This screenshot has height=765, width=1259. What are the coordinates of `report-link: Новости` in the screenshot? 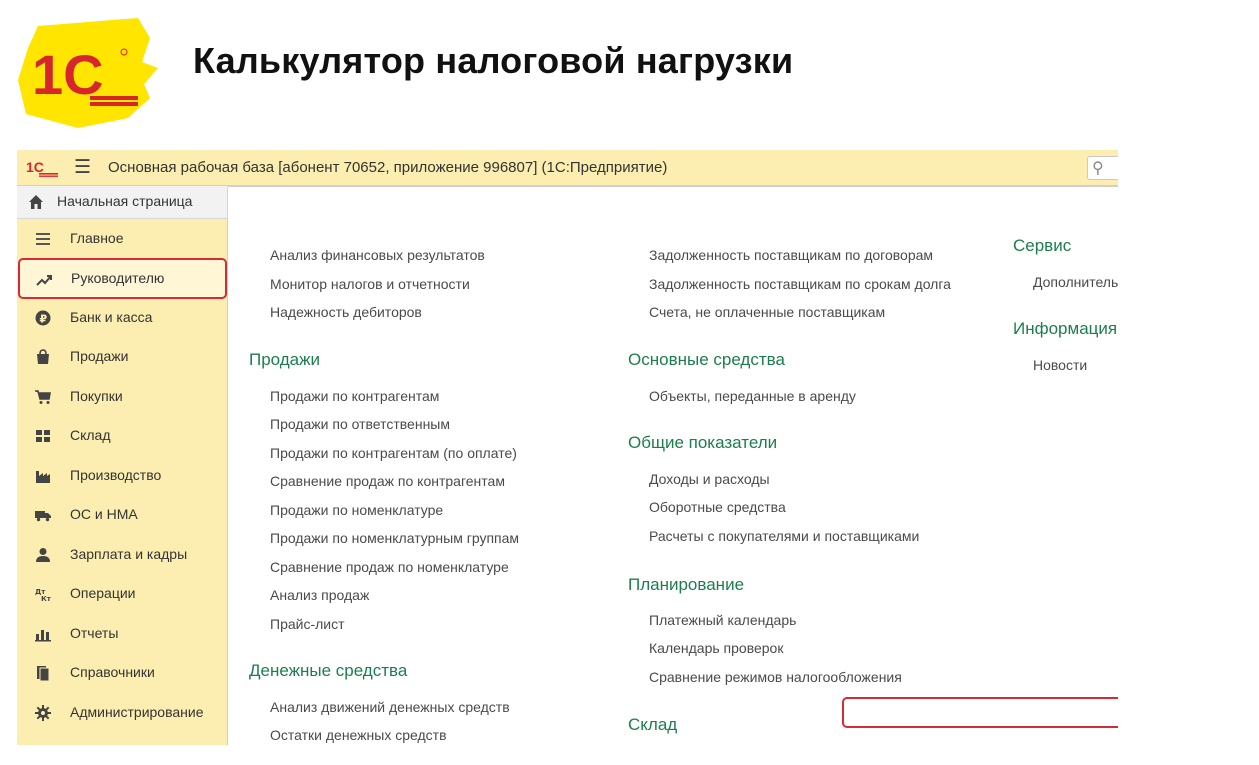 It's located at (1060, 365).